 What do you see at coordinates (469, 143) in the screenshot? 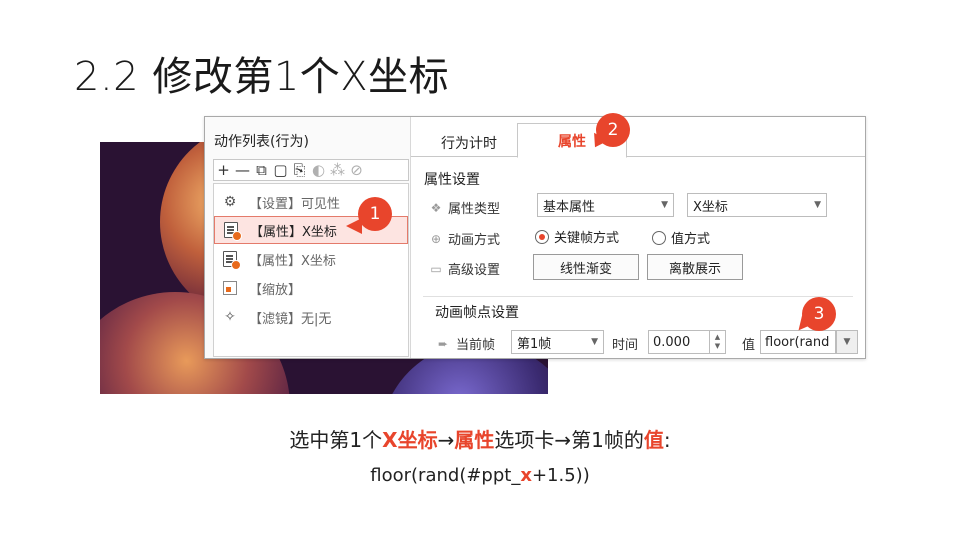
I see `tab-behavior-timing: 行为计时` at bounding box center [469, 143].